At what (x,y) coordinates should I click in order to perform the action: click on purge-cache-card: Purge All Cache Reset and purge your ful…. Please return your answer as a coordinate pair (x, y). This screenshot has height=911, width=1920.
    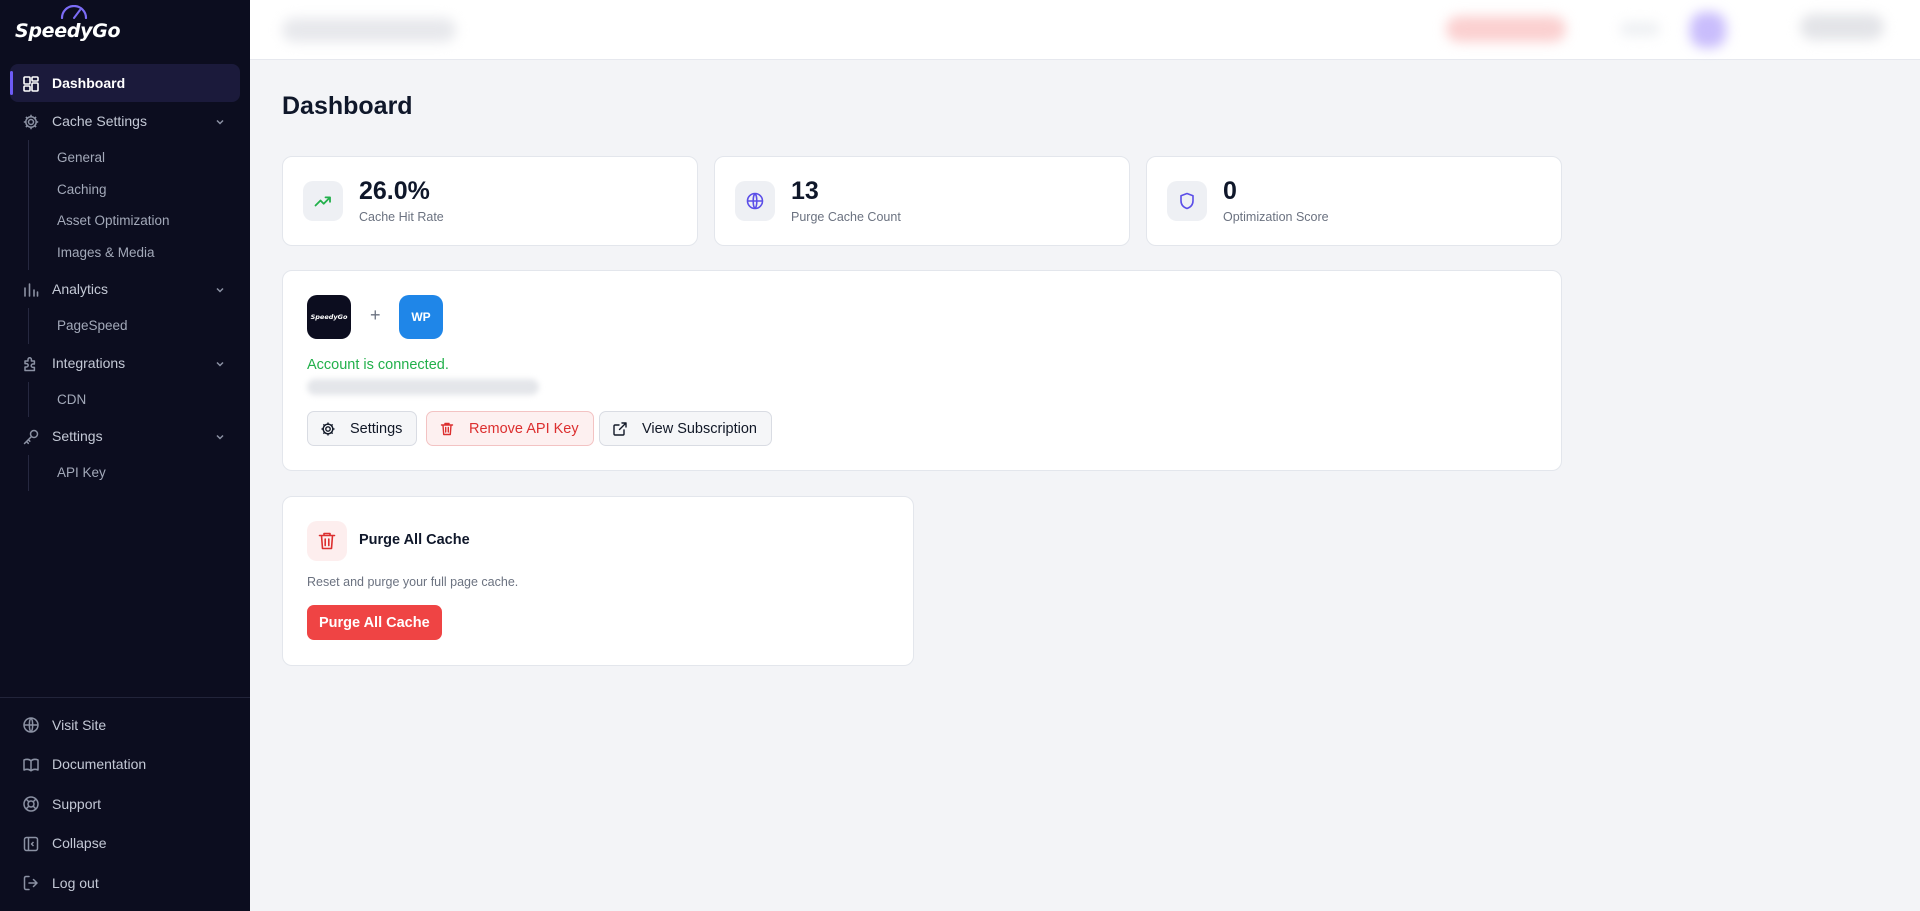
    Looking at the image, I should click on (598, 581).